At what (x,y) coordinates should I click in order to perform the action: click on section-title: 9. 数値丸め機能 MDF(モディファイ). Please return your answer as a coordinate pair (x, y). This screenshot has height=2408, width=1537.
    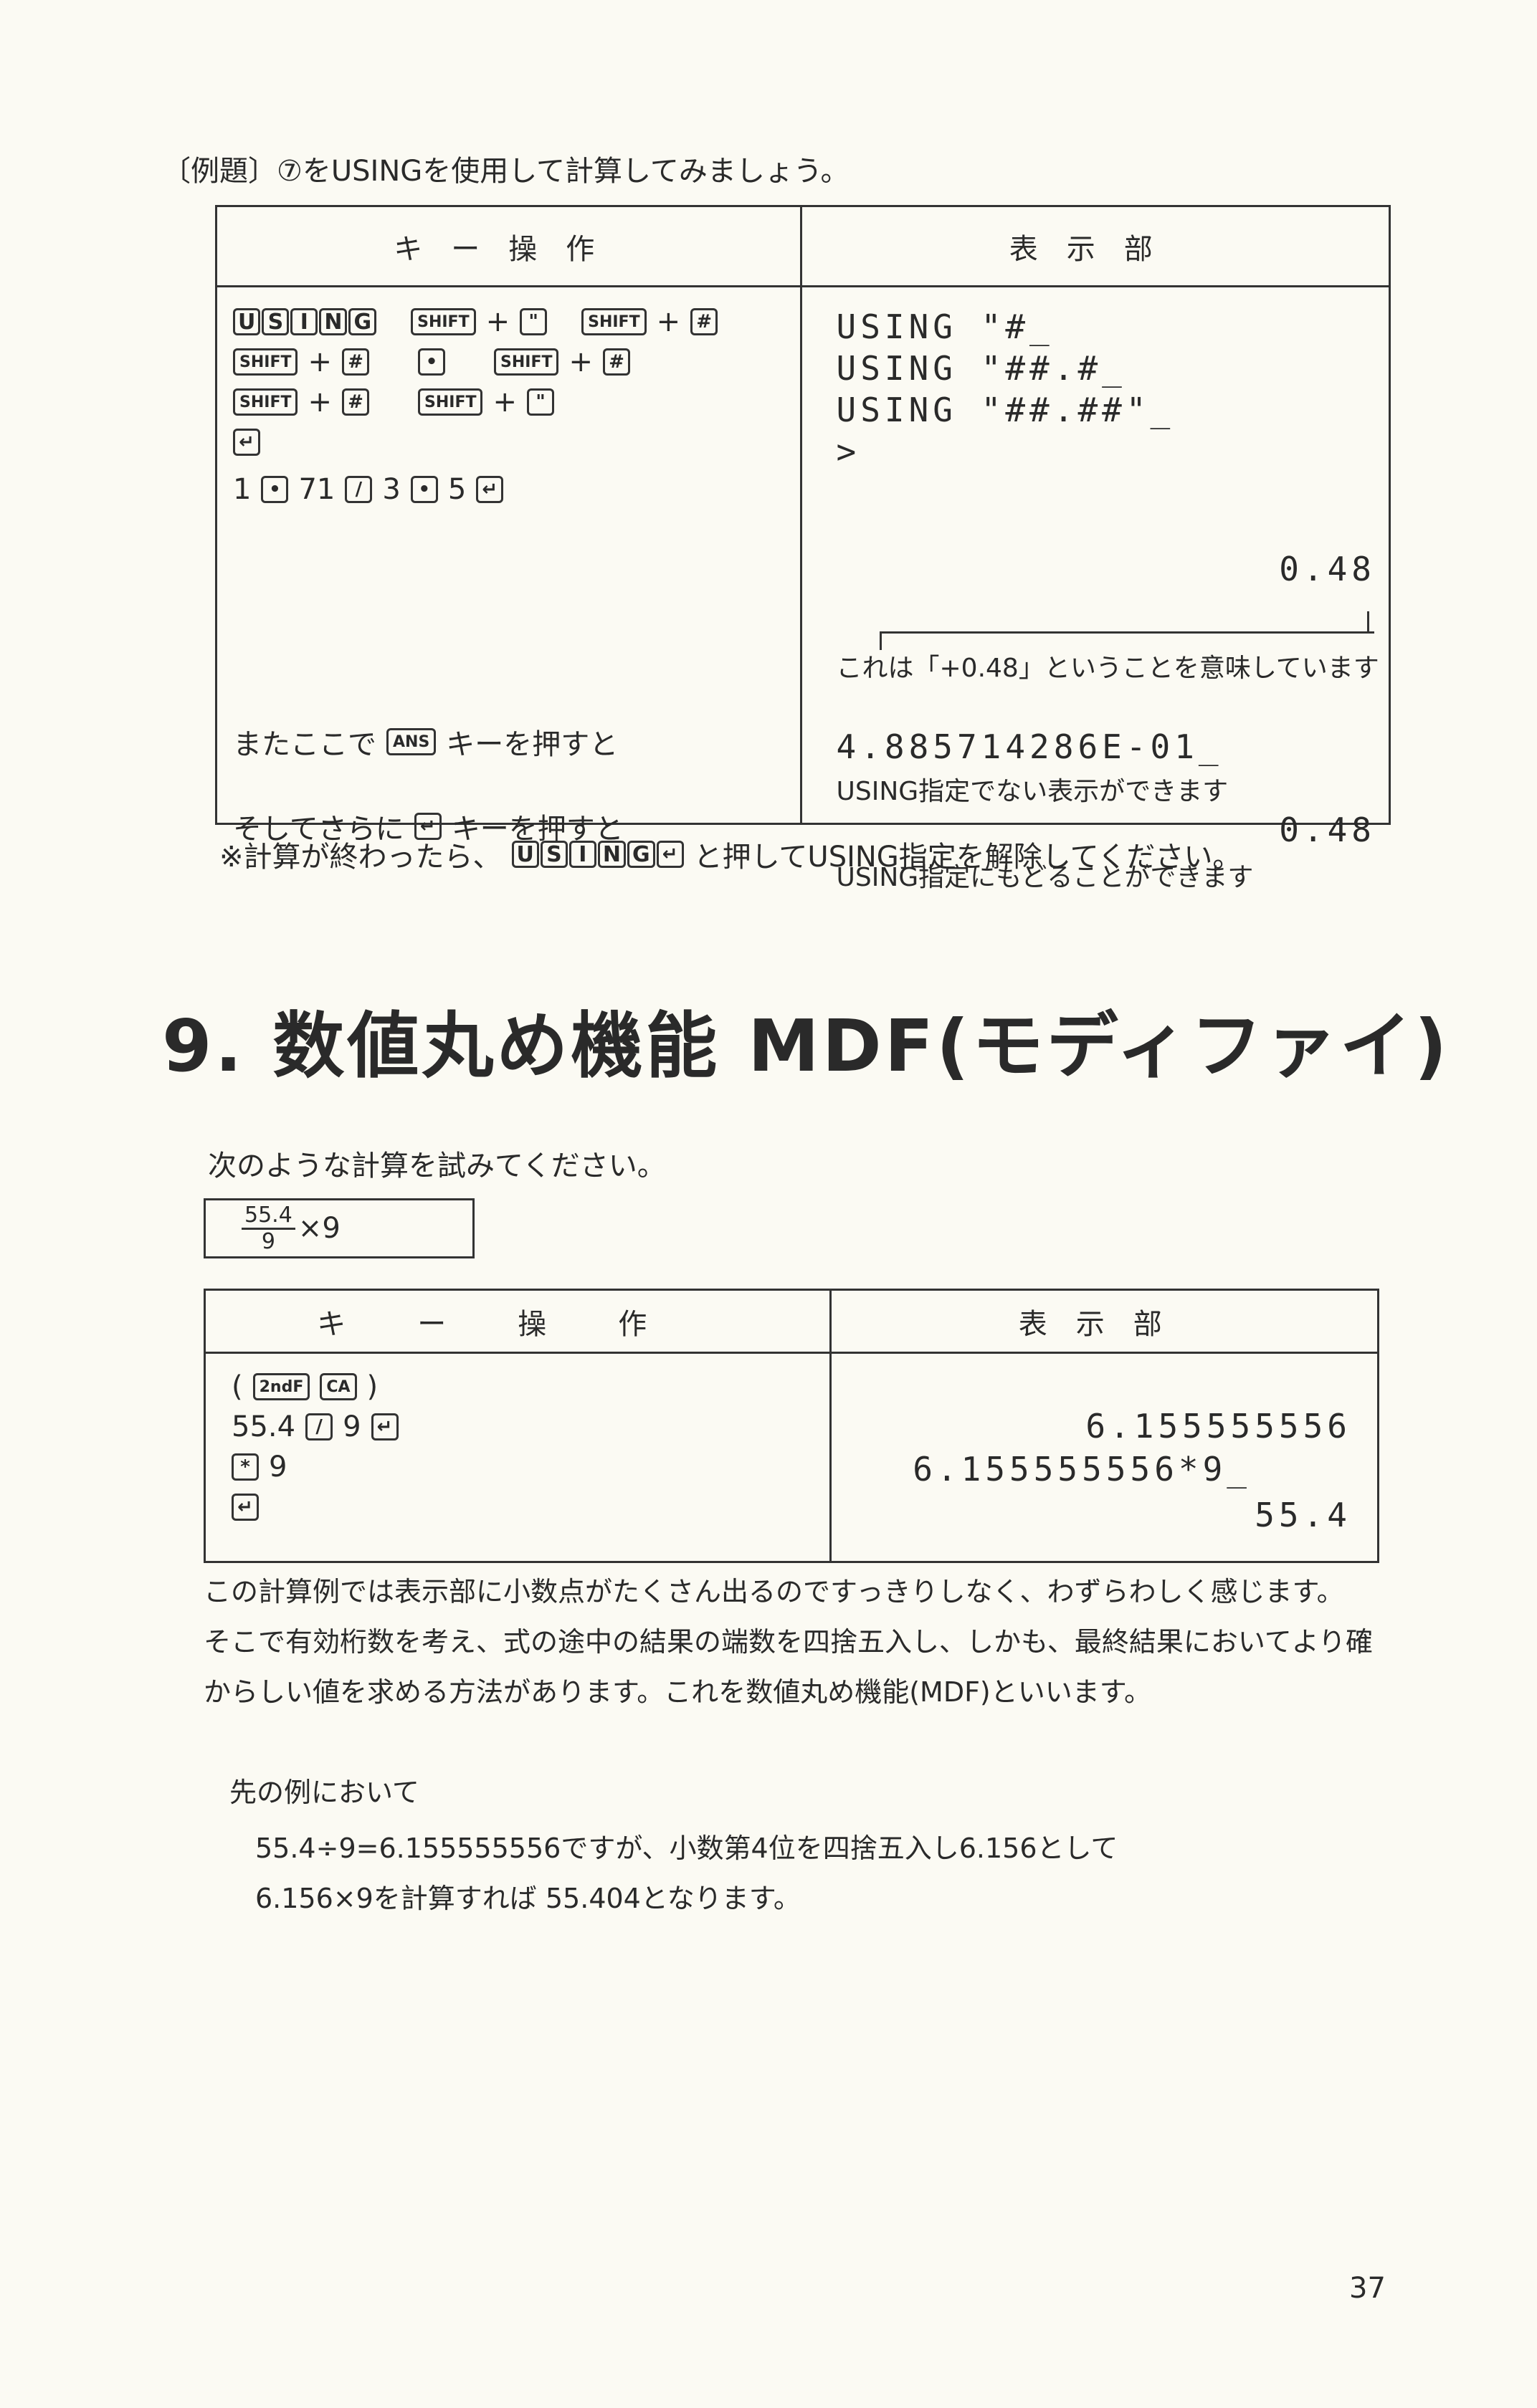
    Looking at the image, I should click on (806, 1046).